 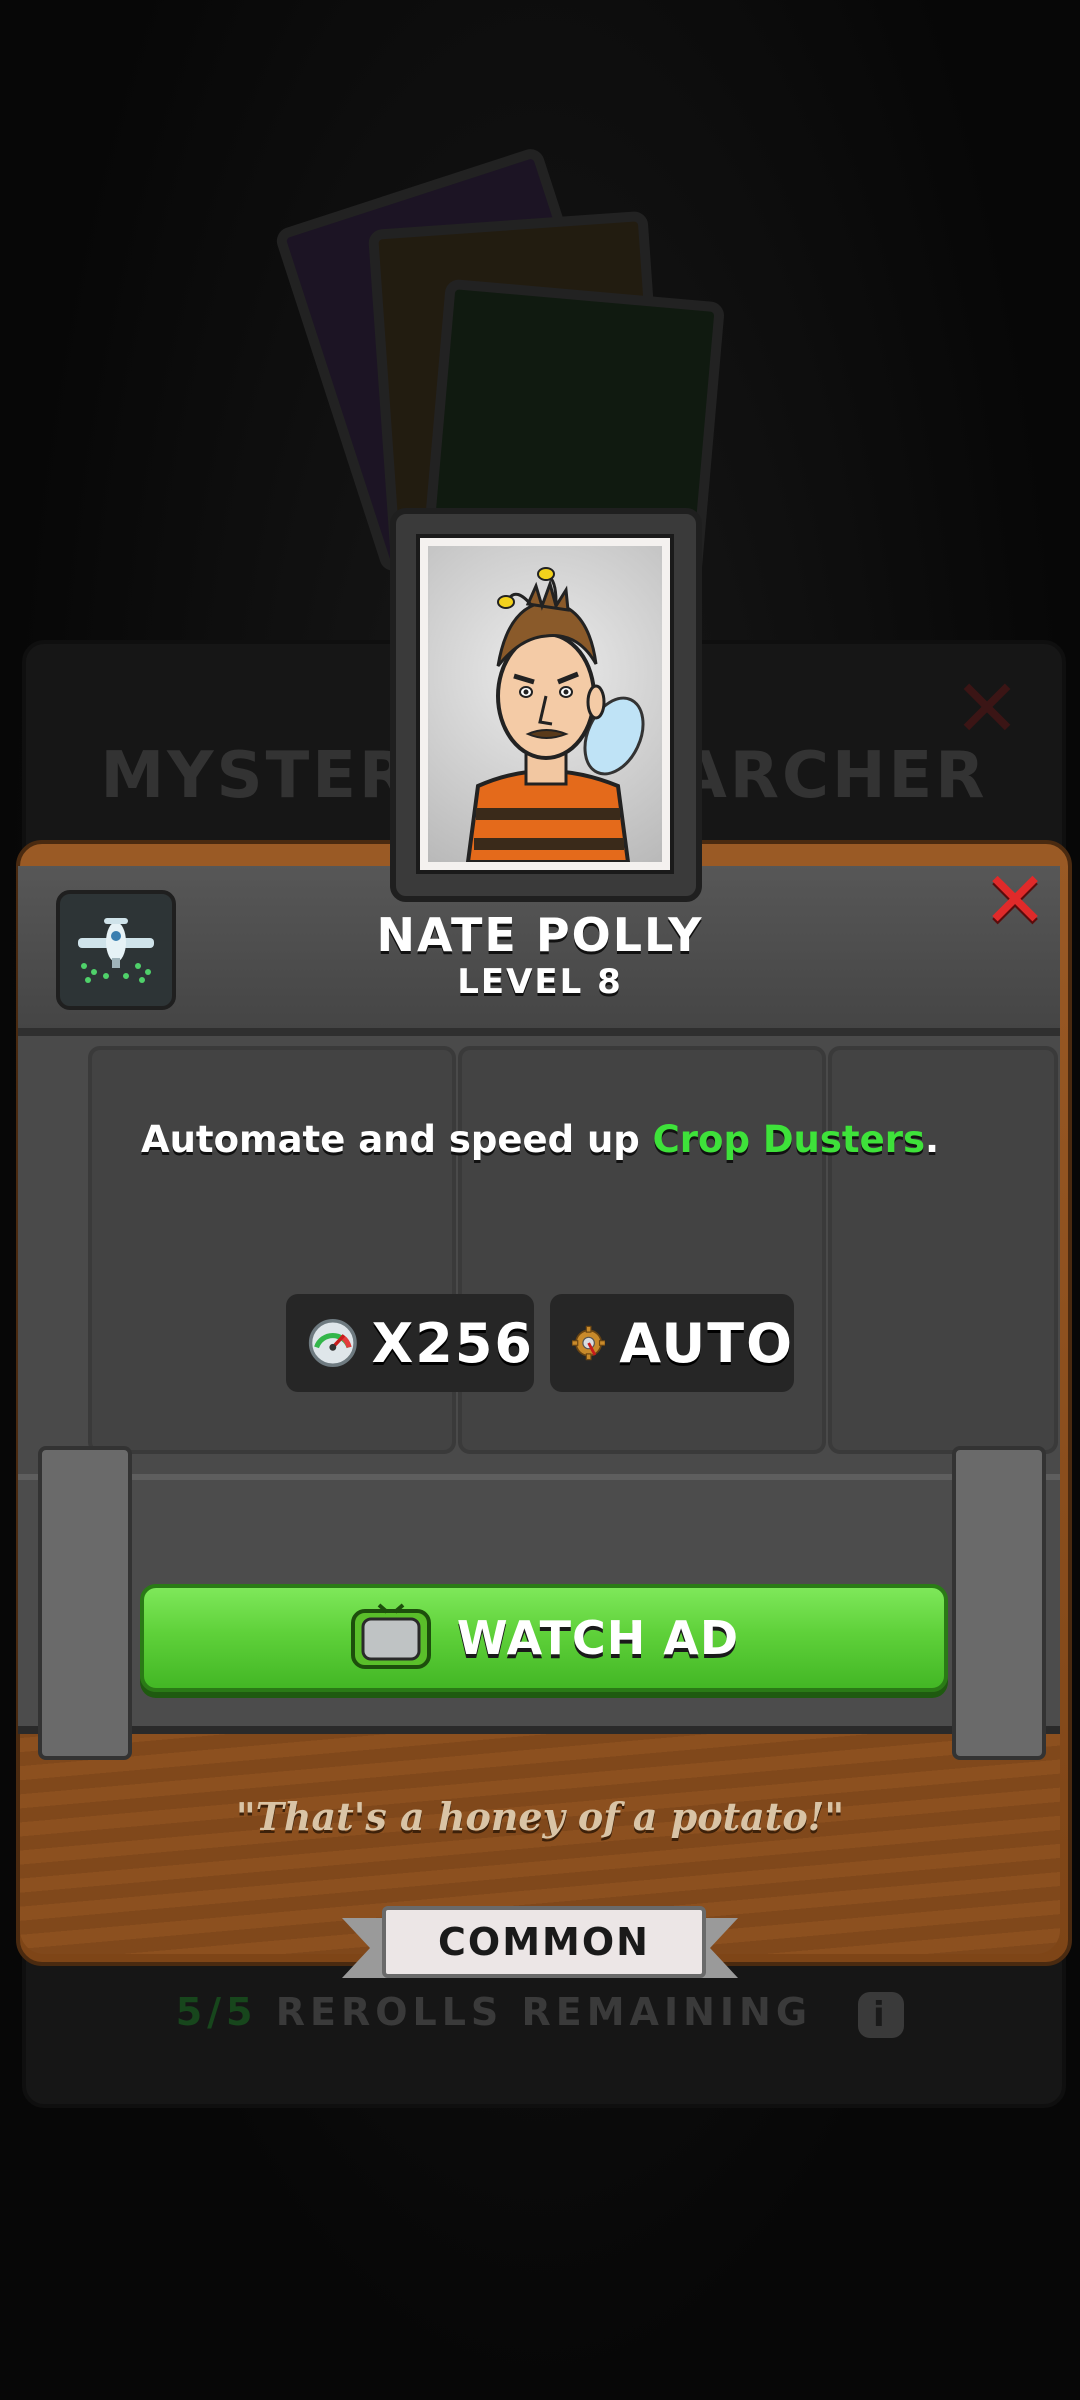 I want to click on watch-ad-label: WATCH AD, so click(x=598, y=1638).